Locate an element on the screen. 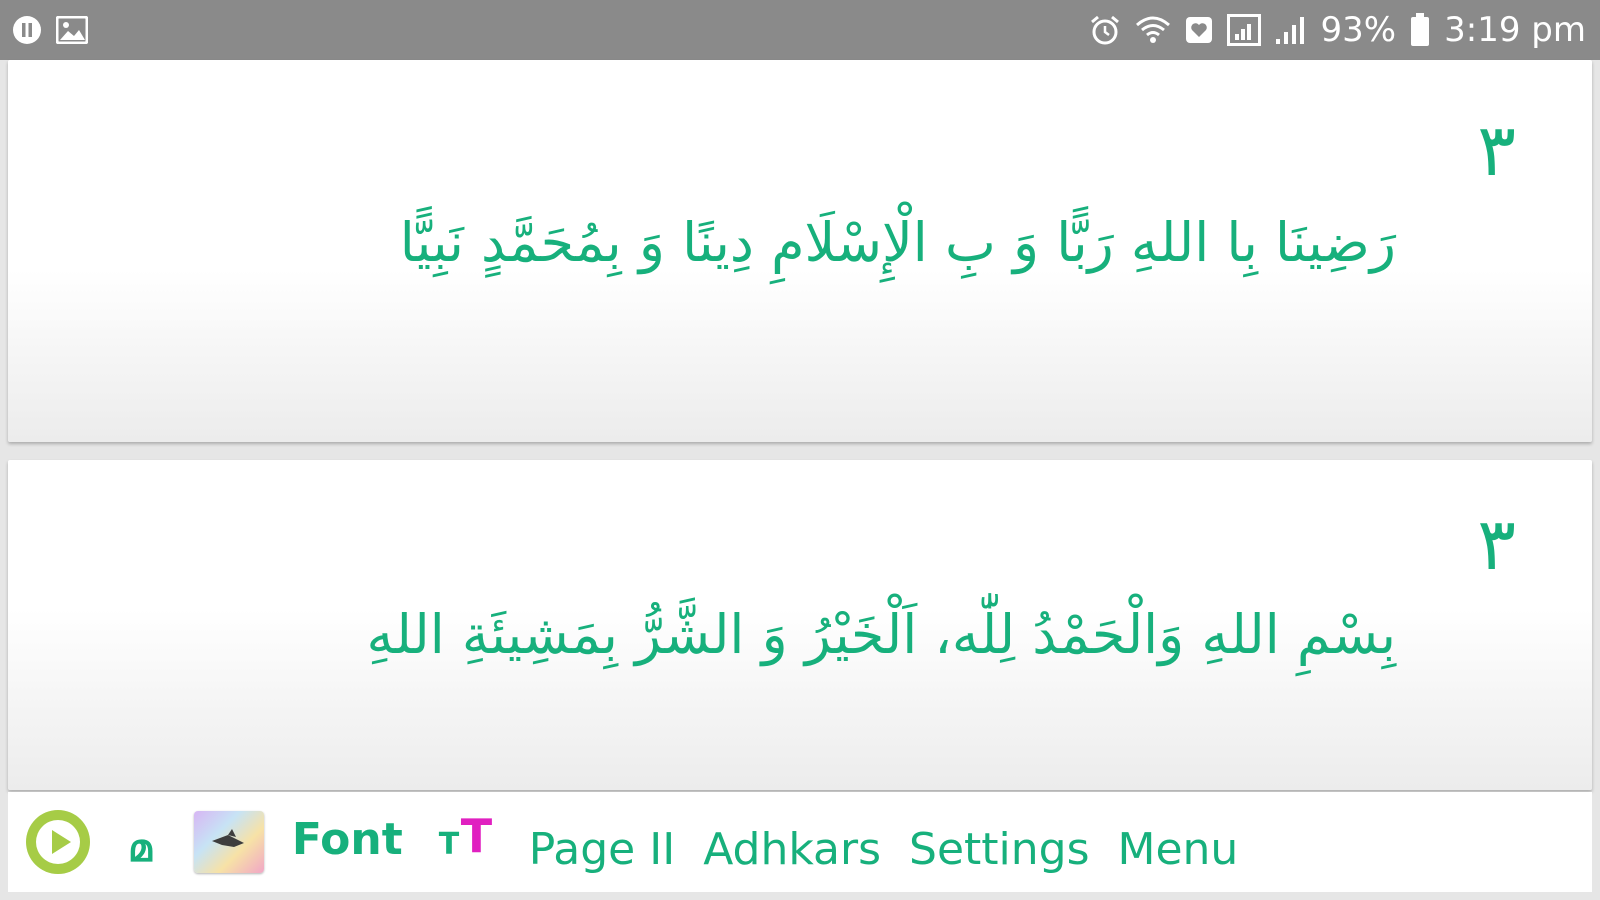 The width and height of the screenshot is (1600, 900). alarm-icon is located at coordinates (1105, 30).